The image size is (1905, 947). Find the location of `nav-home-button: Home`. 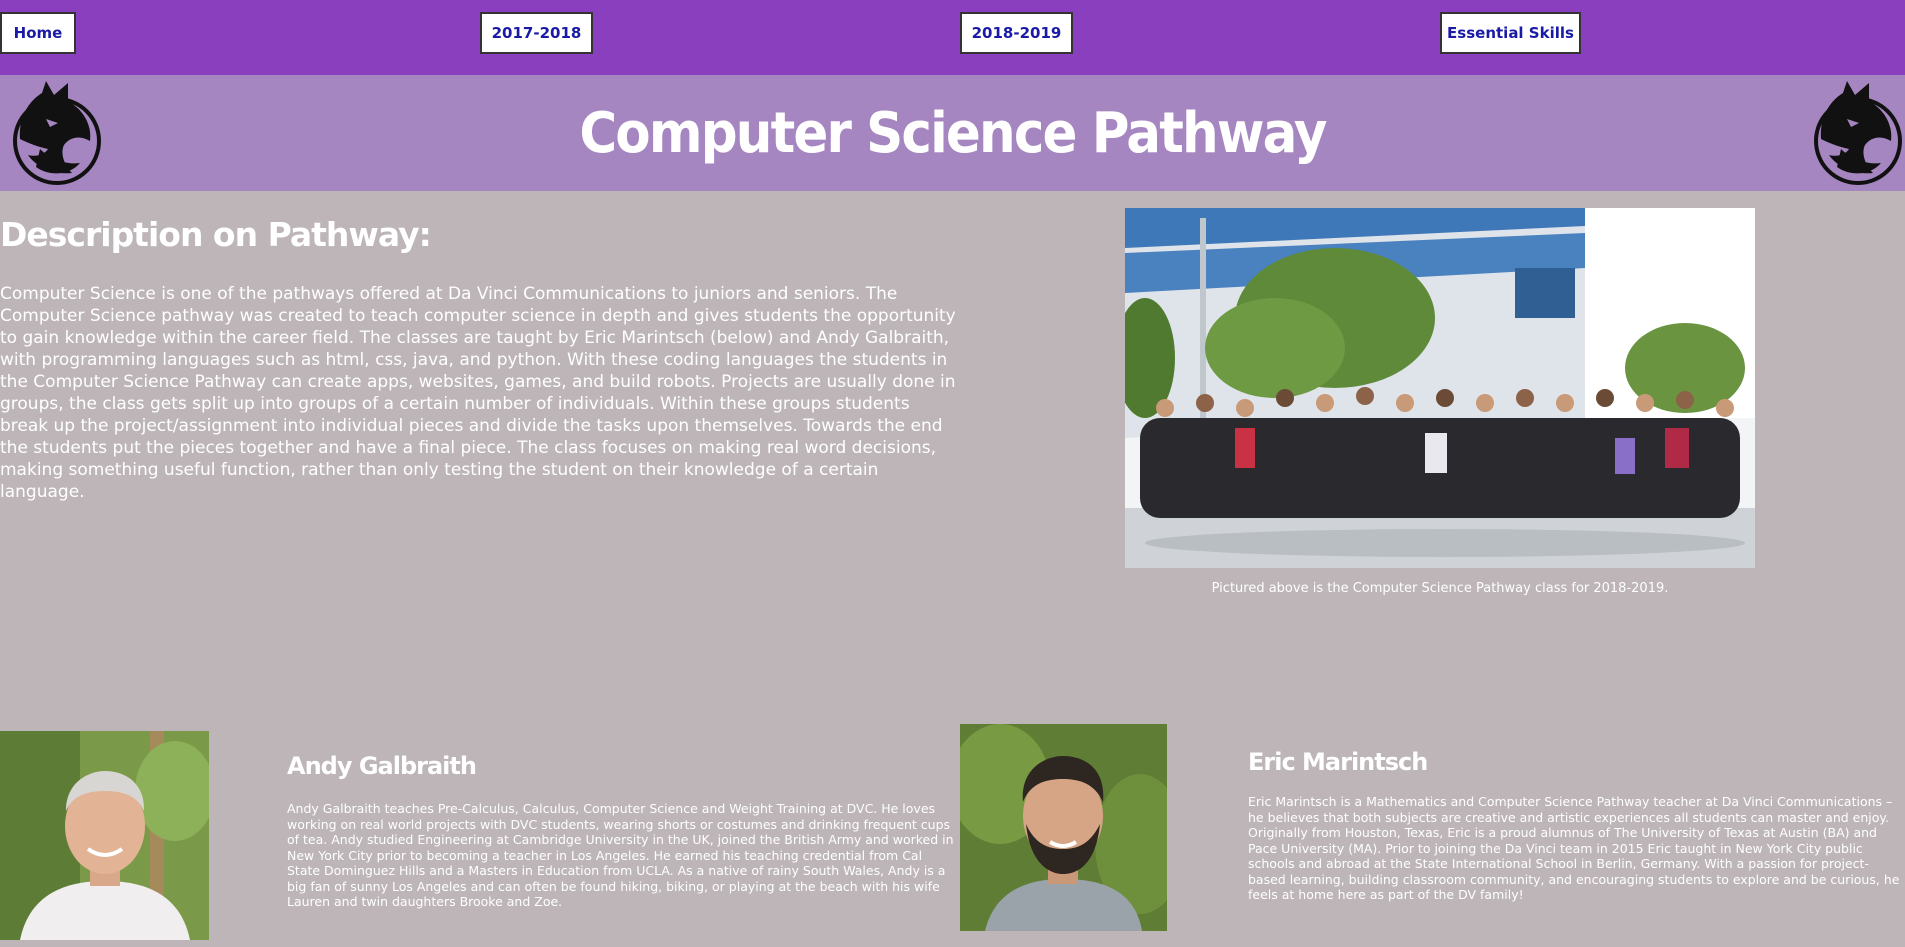

nav-home-button: Home is located at coordinates (38, 33).